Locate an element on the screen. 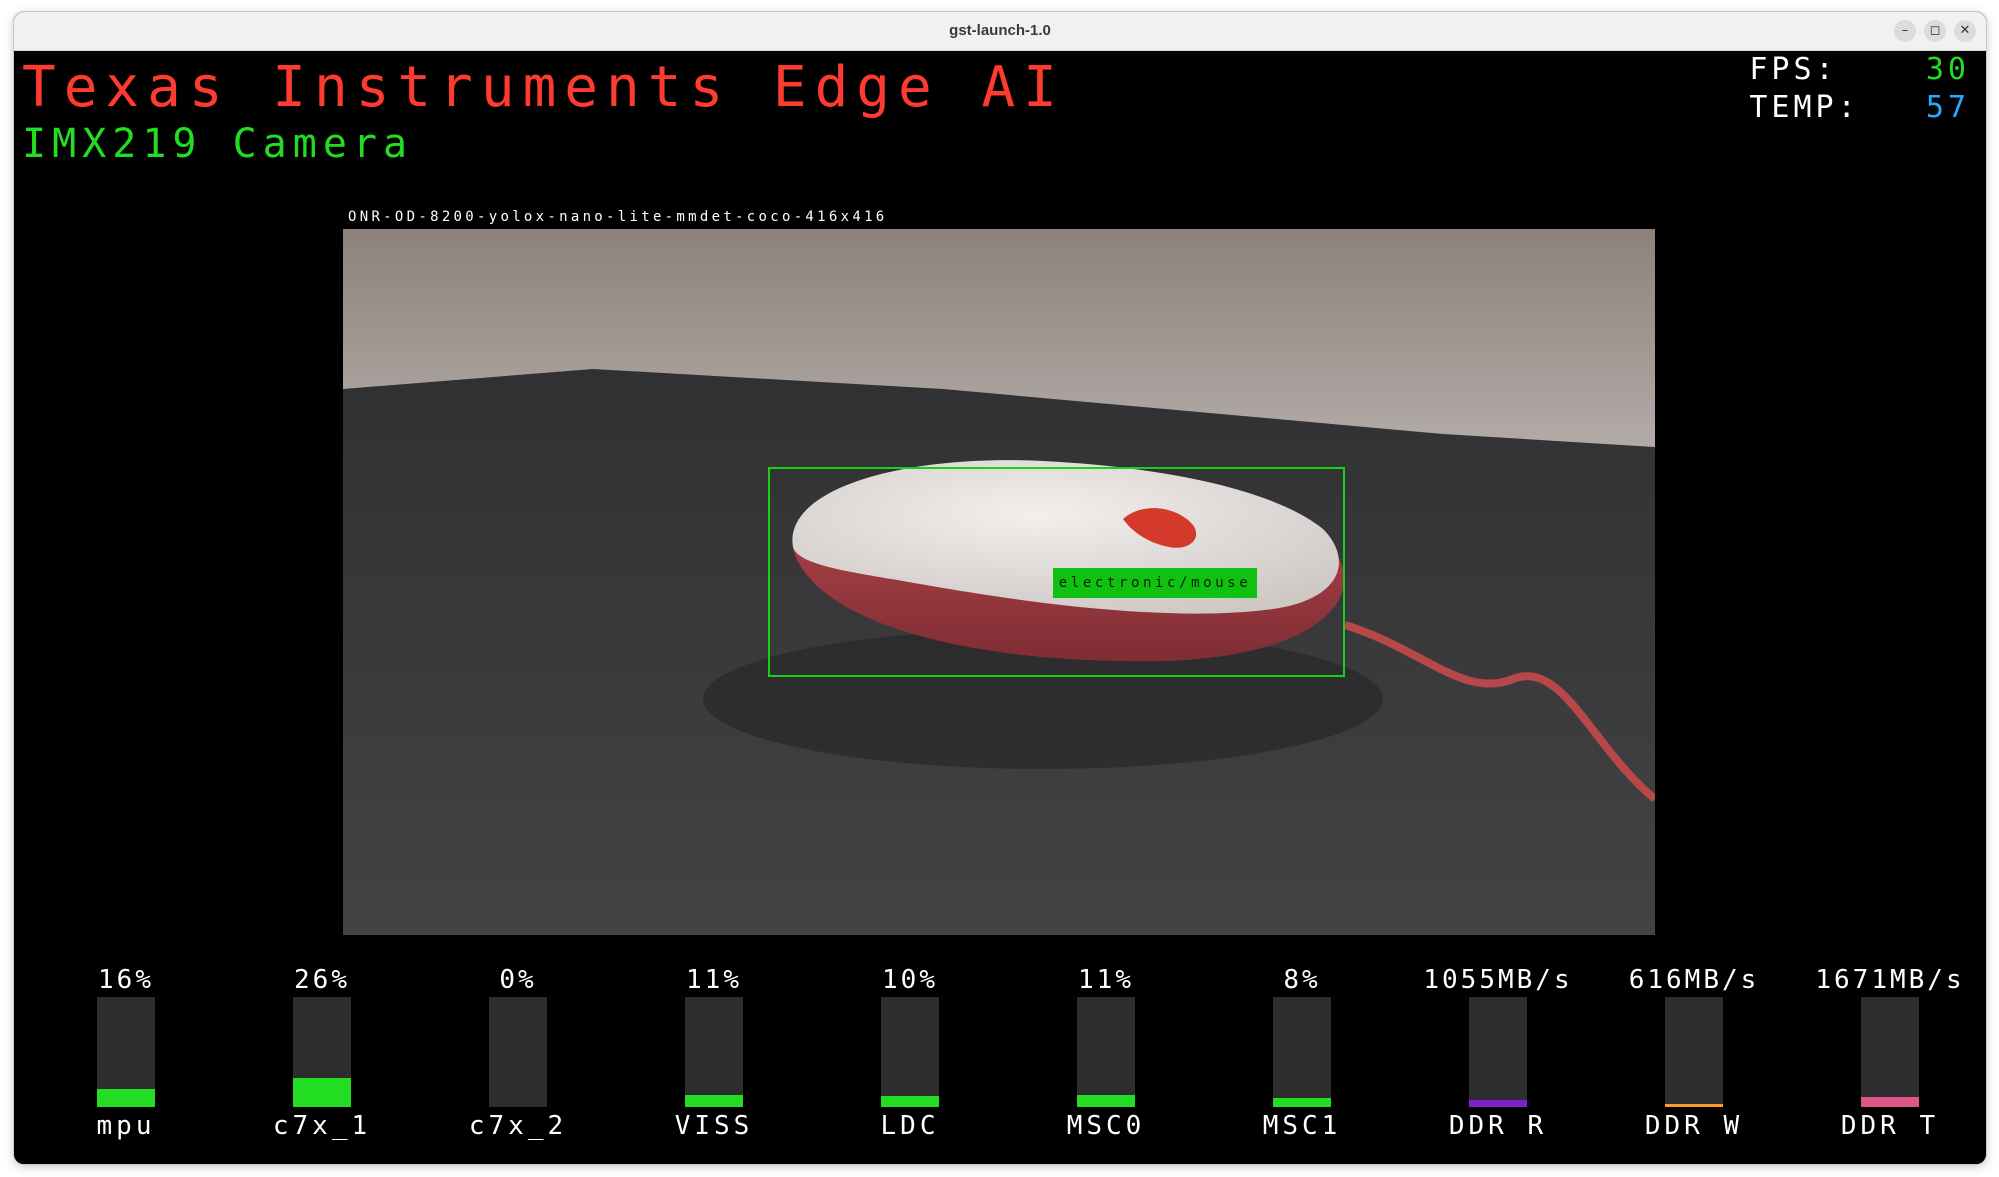 The width and height of the screenshot is (1999, 1177). meter-name: mpu is located at coordinates (126, 1126).